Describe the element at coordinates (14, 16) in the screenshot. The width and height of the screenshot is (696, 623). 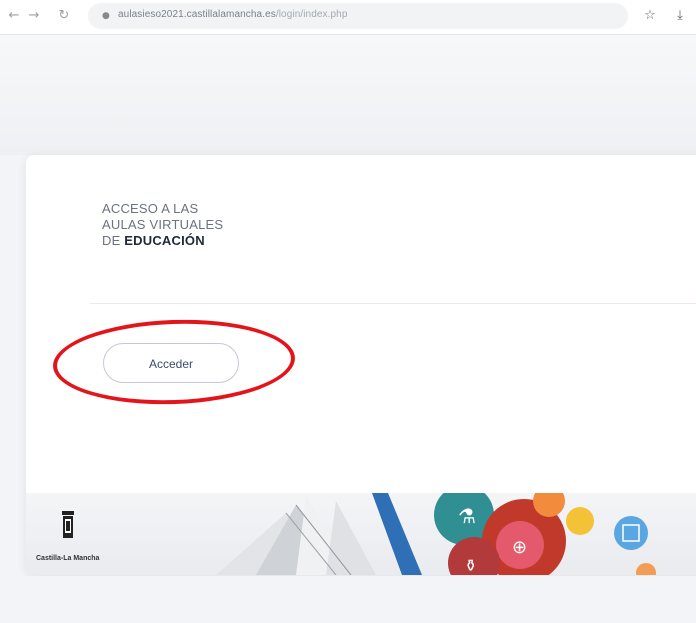
I see `back-arrow-icon: ←` at that location.